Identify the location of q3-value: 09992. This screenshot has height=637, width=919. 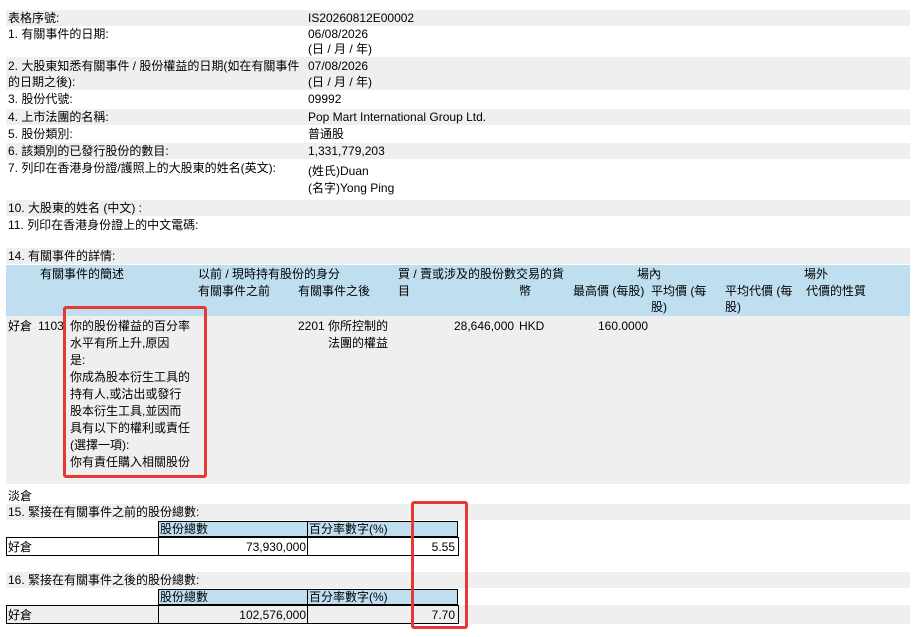
(325, 99).